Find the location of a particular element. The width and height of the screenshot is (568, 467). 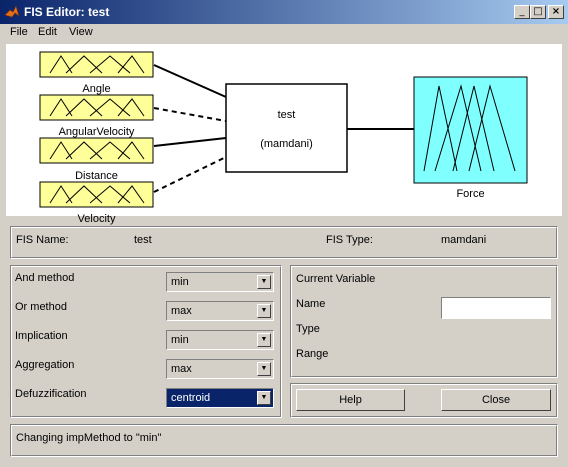

input-angle-block is located at coordinates (96, 64).